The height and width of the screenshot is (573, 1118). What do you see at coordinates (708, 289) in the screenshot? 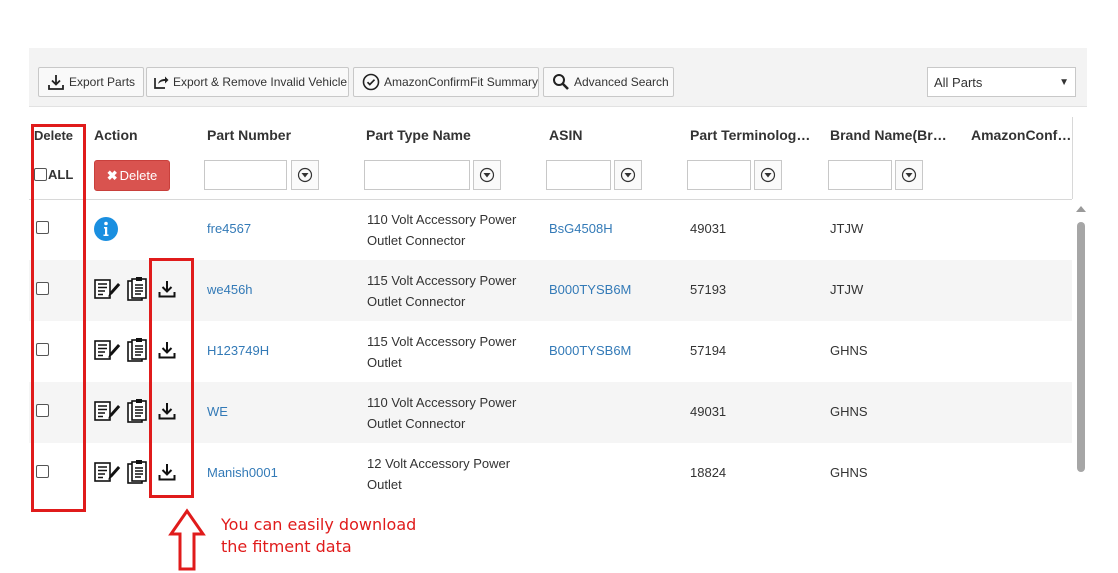
I see `part-terminology: 57193` at bounding box center [708, 289].